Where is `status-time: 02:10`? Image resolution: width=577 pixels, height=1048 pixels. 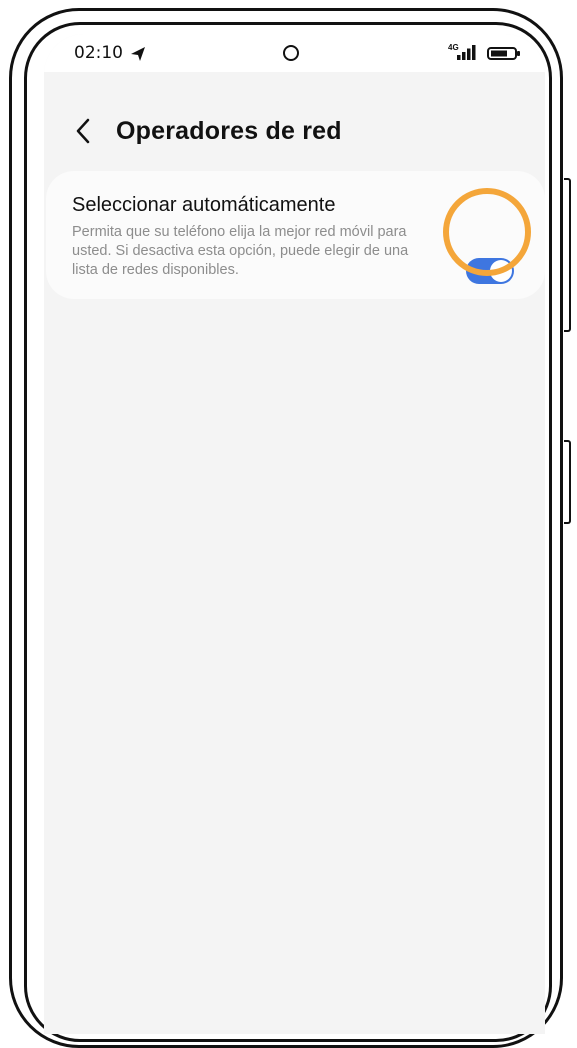
status-time: 02:10 is located at coordinates (98, 53).